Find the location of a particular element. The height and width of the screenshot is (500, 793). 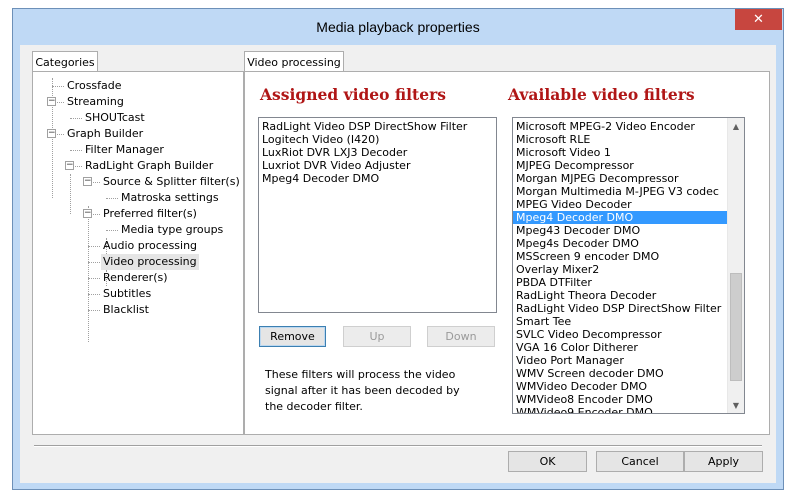

available-filters-title: Available video filters is located at coordinates (601, 94).